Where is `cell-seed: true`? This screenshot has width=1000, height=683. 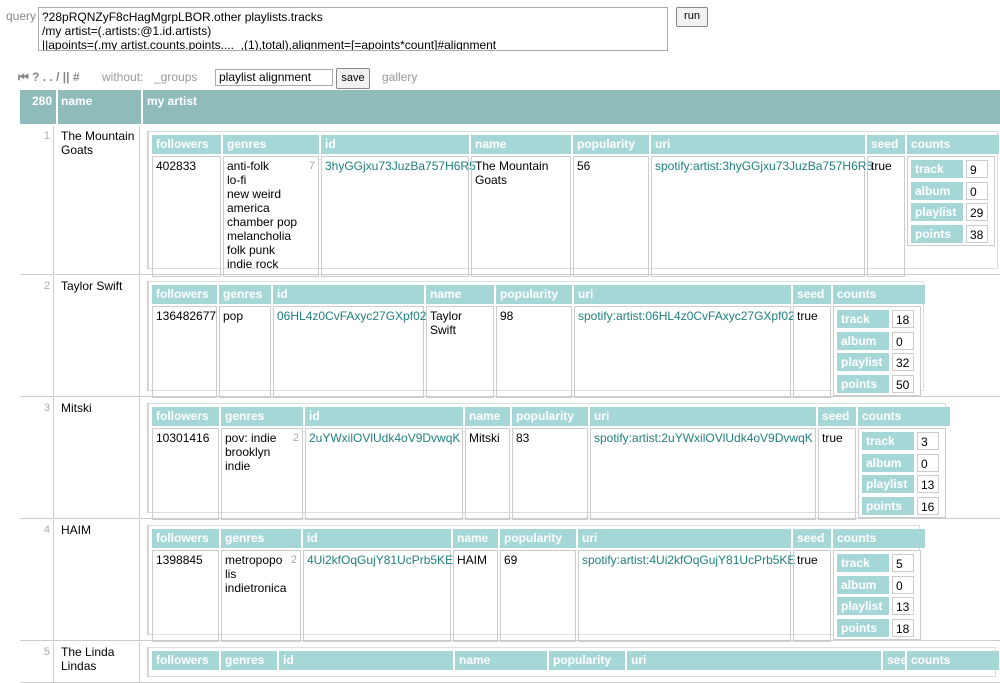
cell-seed: true is located at coordinates (837, 474).